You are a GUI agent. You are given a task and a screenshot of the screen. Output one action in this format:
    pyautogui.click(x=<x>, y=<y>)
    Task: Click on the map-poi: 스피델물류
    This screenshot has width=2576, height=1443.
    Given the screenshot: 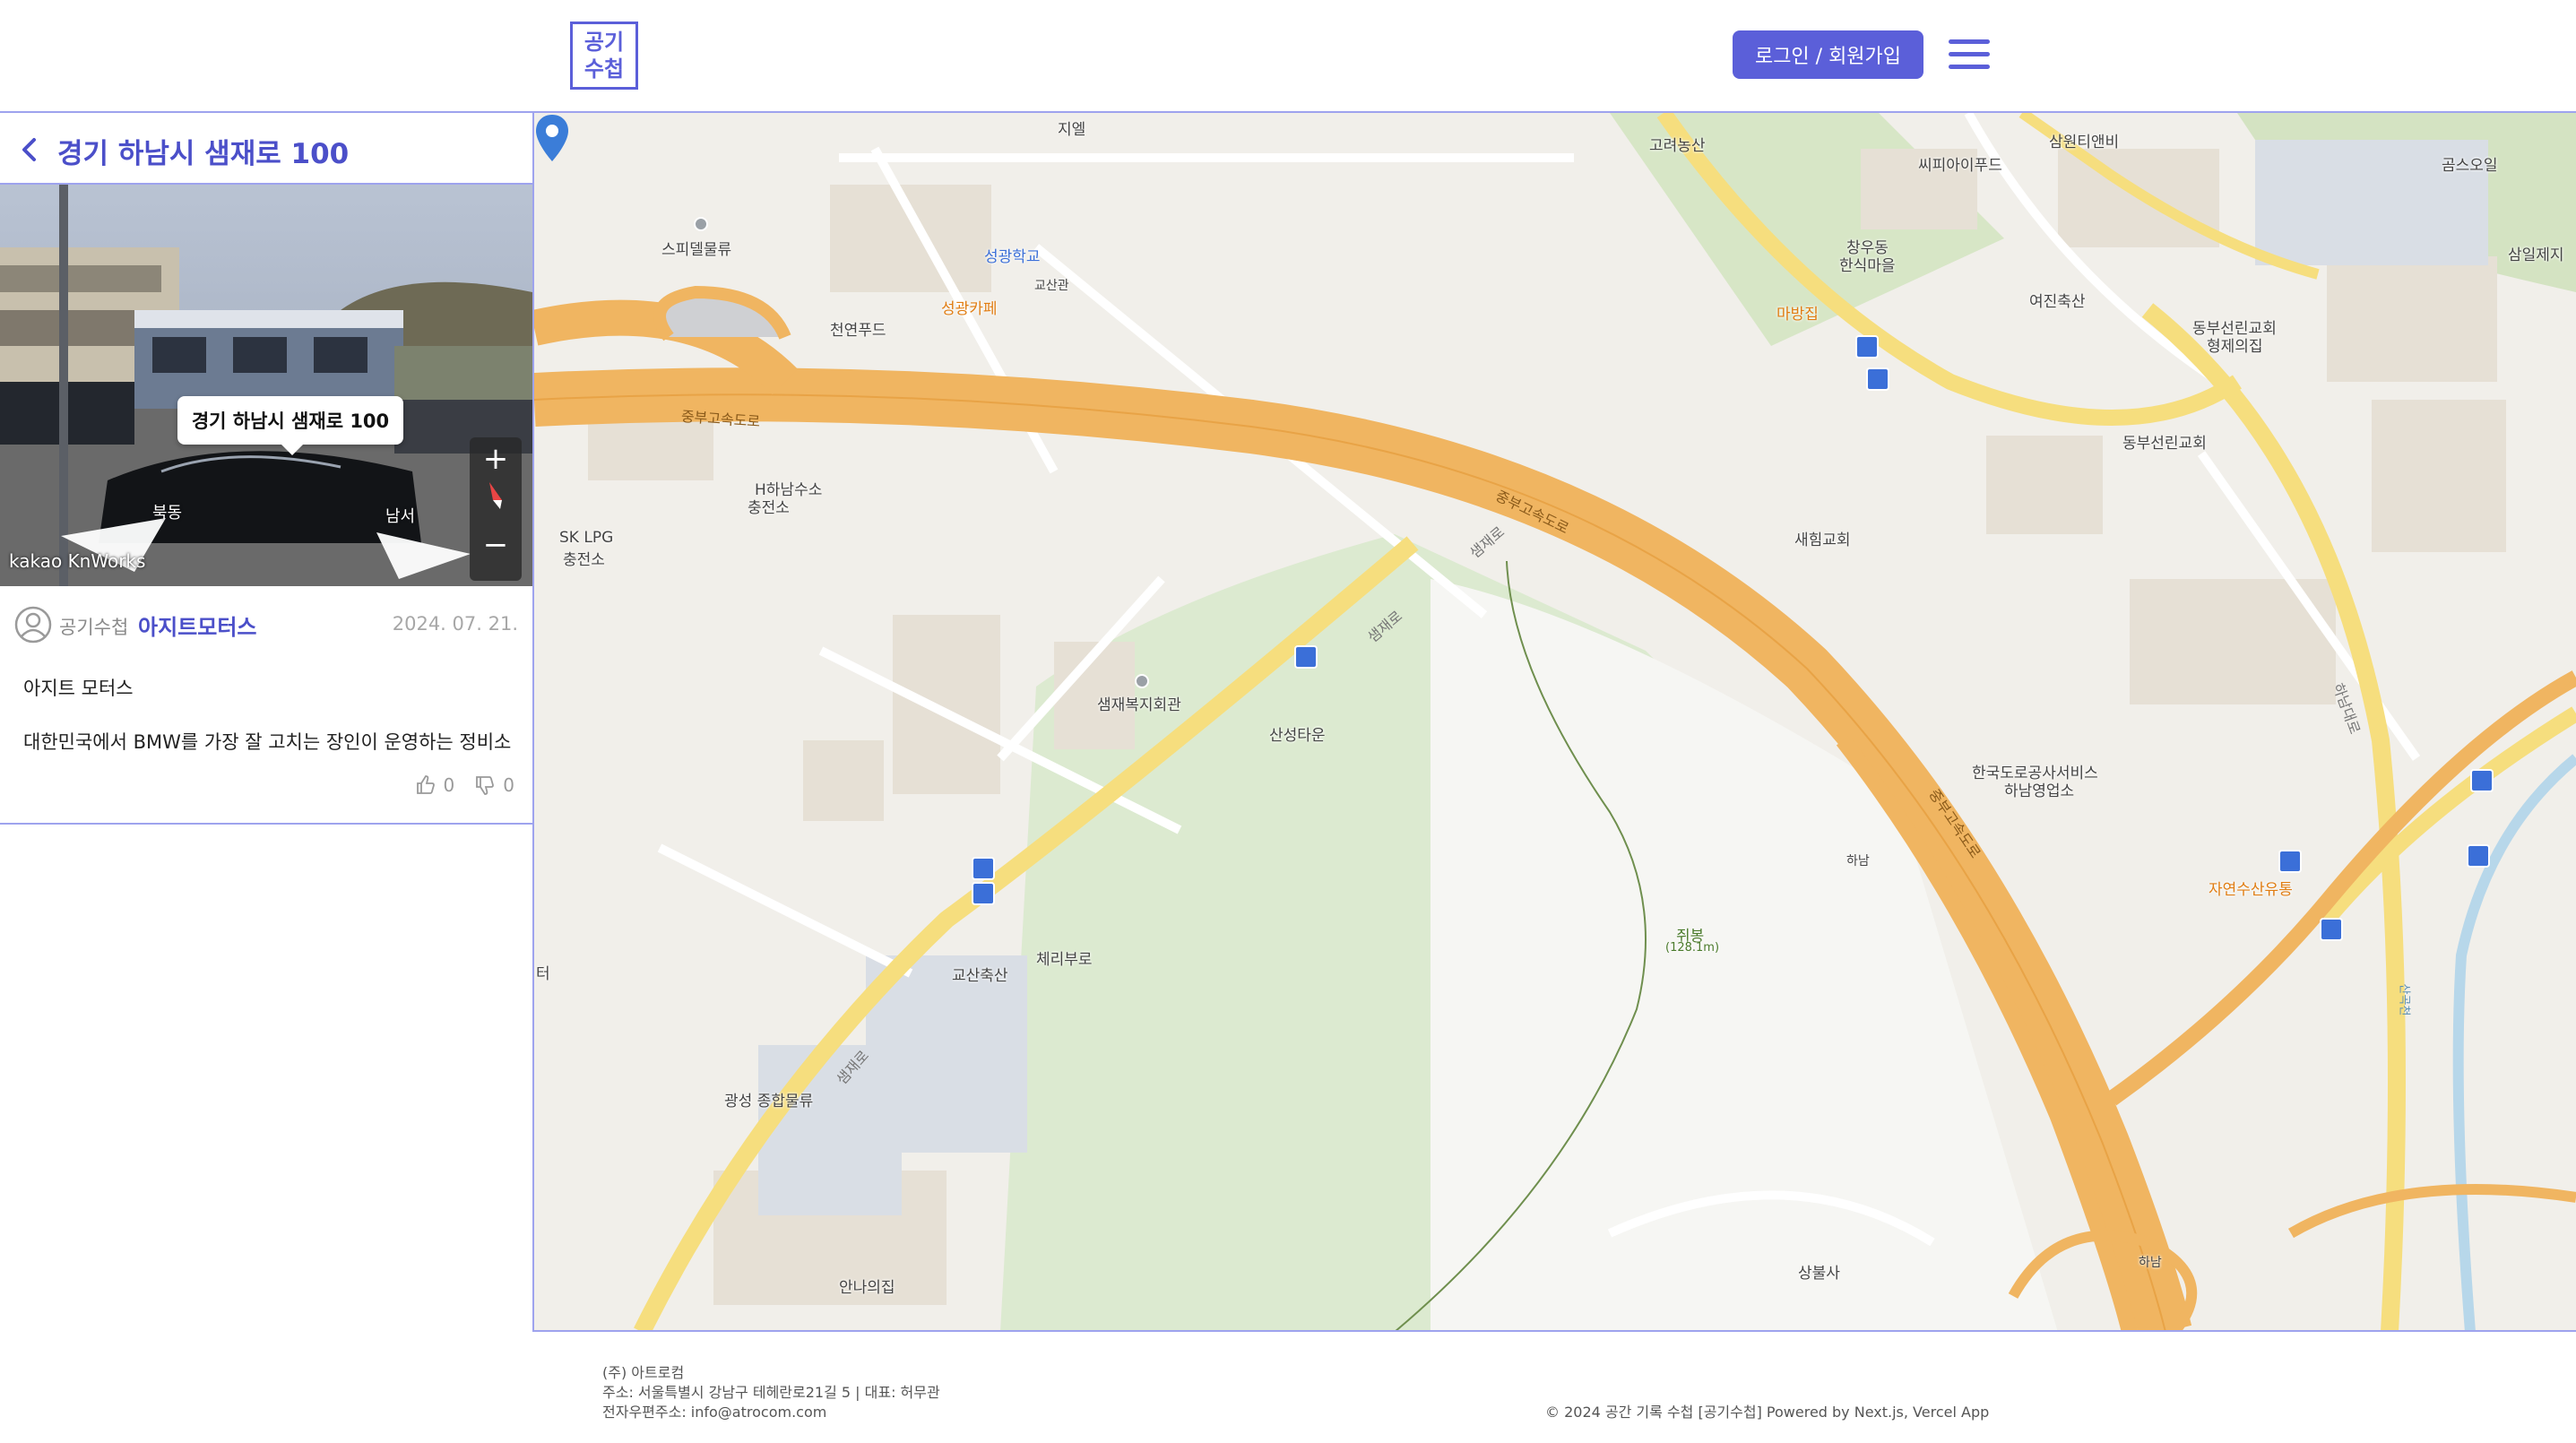 What is the action you would take?
    pyautogui.click(x=696, y=248)
    